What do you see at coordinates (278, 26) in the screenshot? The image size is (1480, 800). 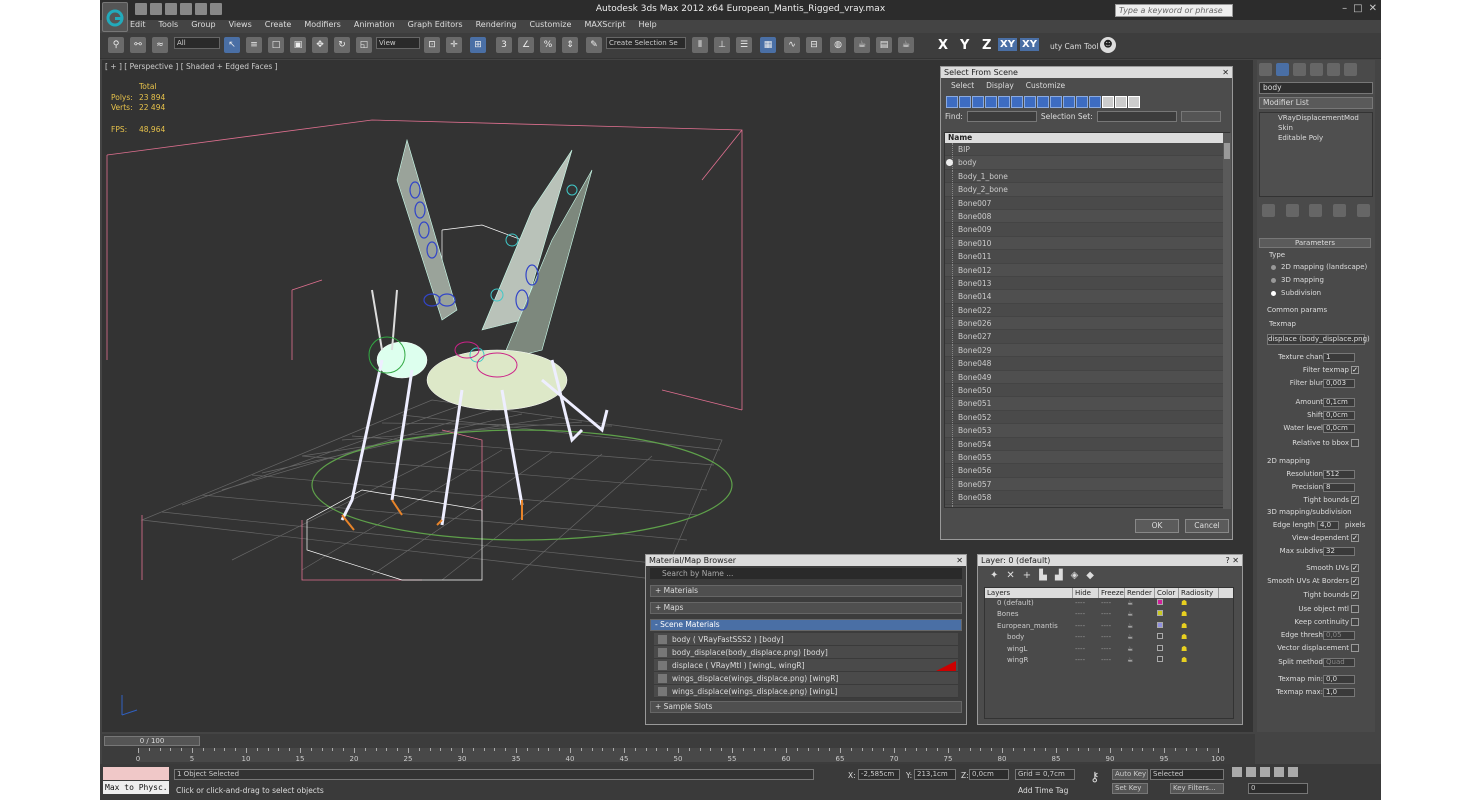 I see `menu-item-create: Create` at bounding box center [278, 26].